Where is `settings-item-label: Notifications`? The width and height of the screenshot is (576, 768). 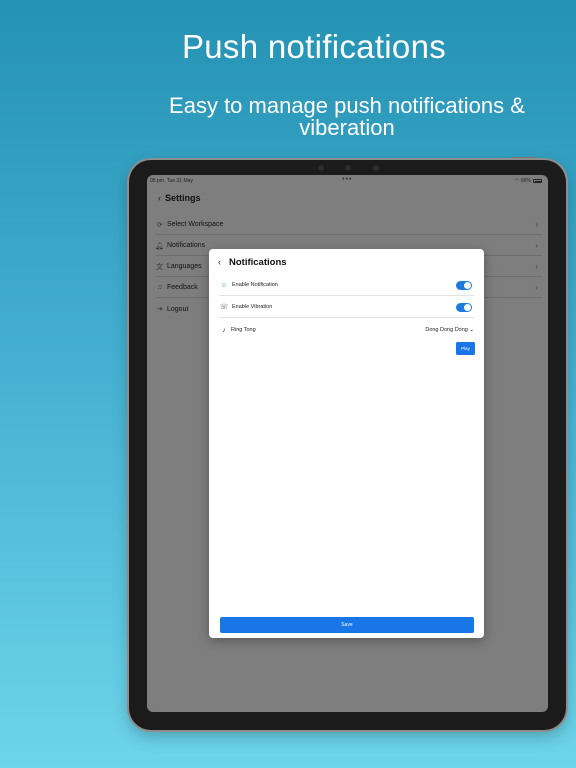 settings-item-label: Notifications is located at coordinates (186, 245).